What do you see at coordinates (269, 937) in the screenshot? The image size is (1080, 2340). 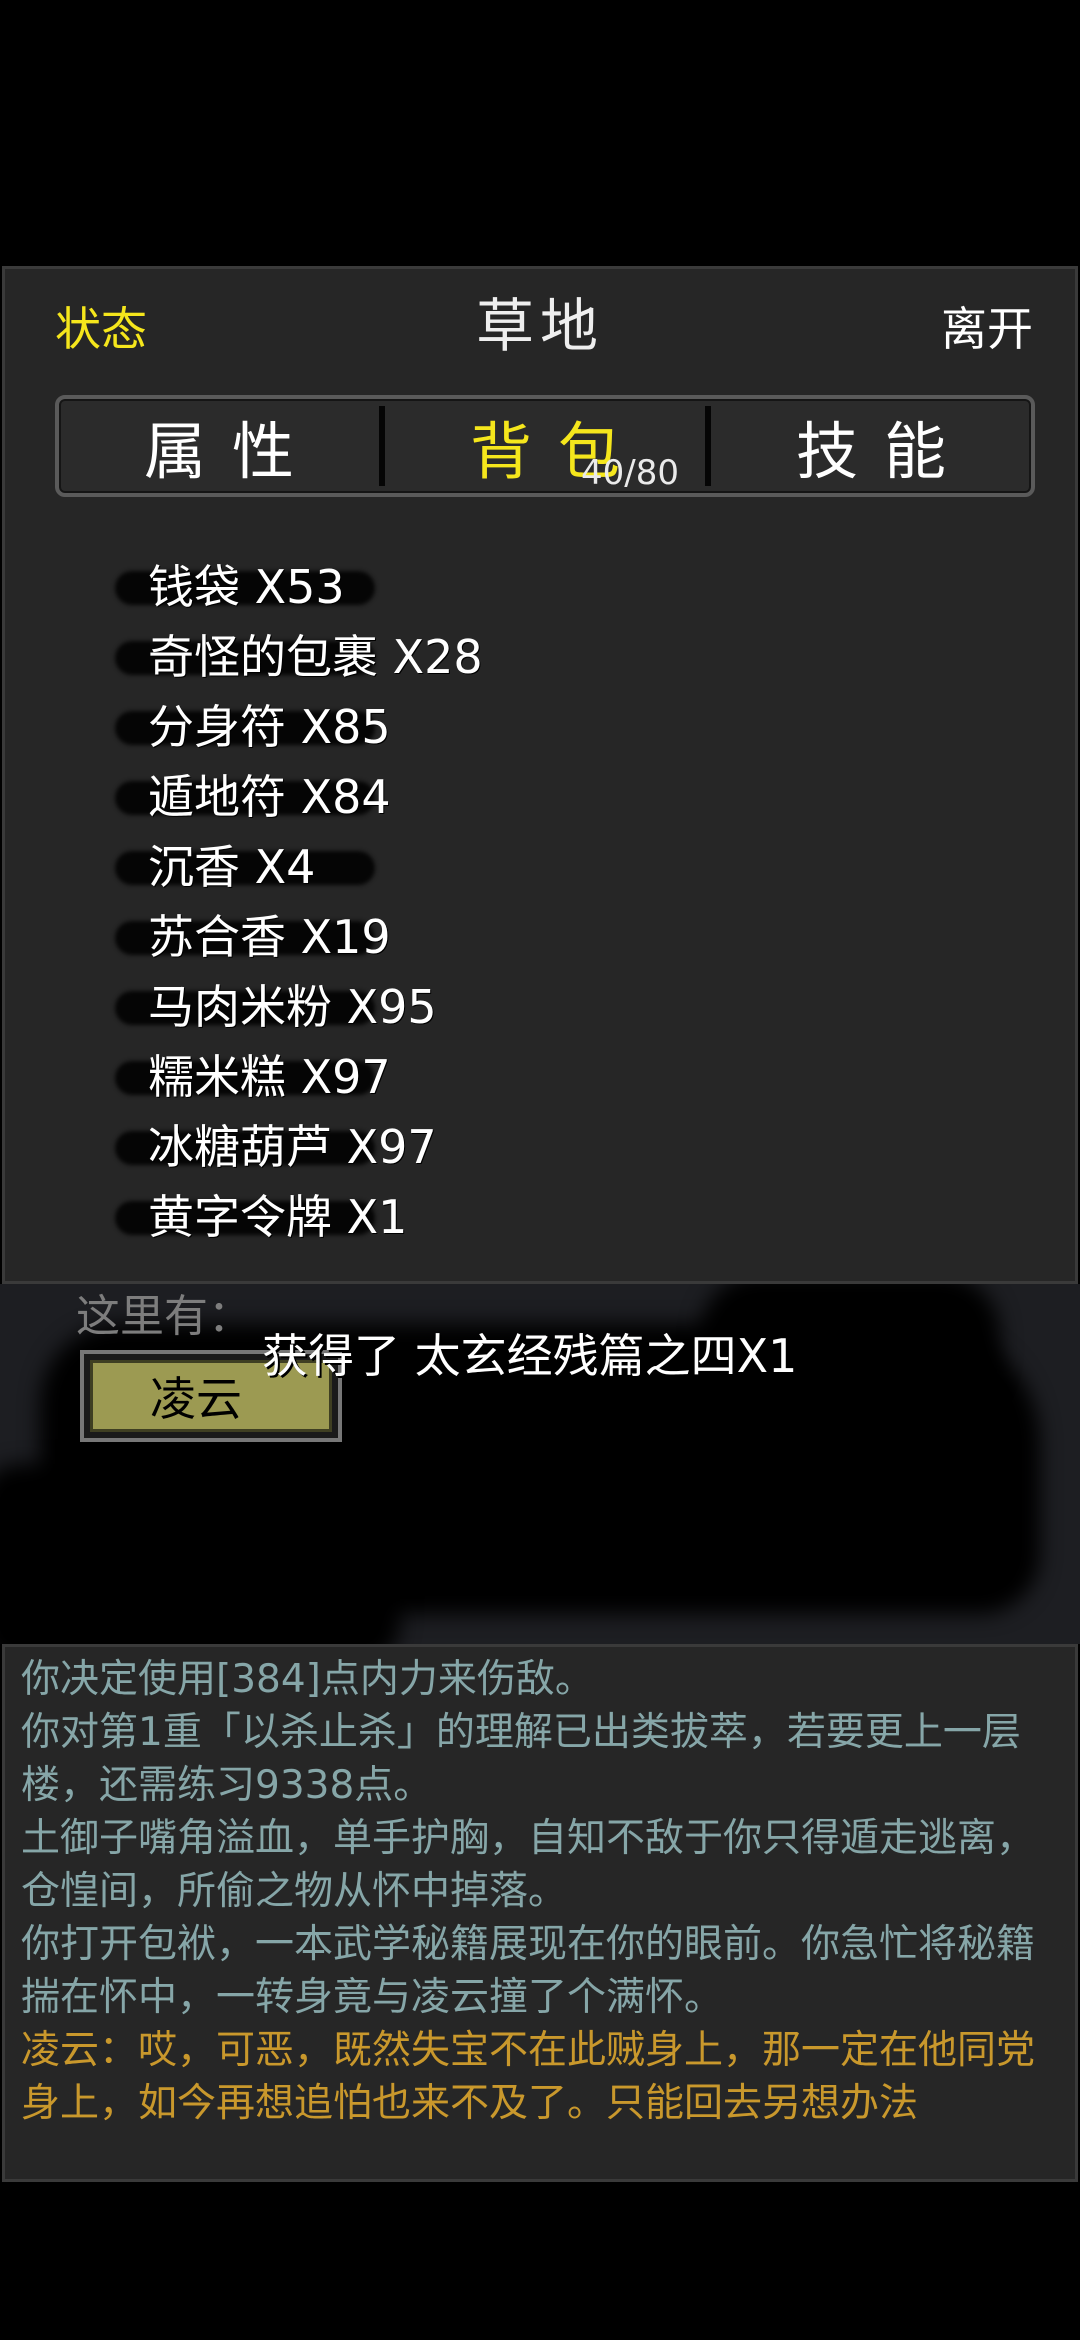 I see `item-label: 苏合香 X19` at bounding box center [269, 937].